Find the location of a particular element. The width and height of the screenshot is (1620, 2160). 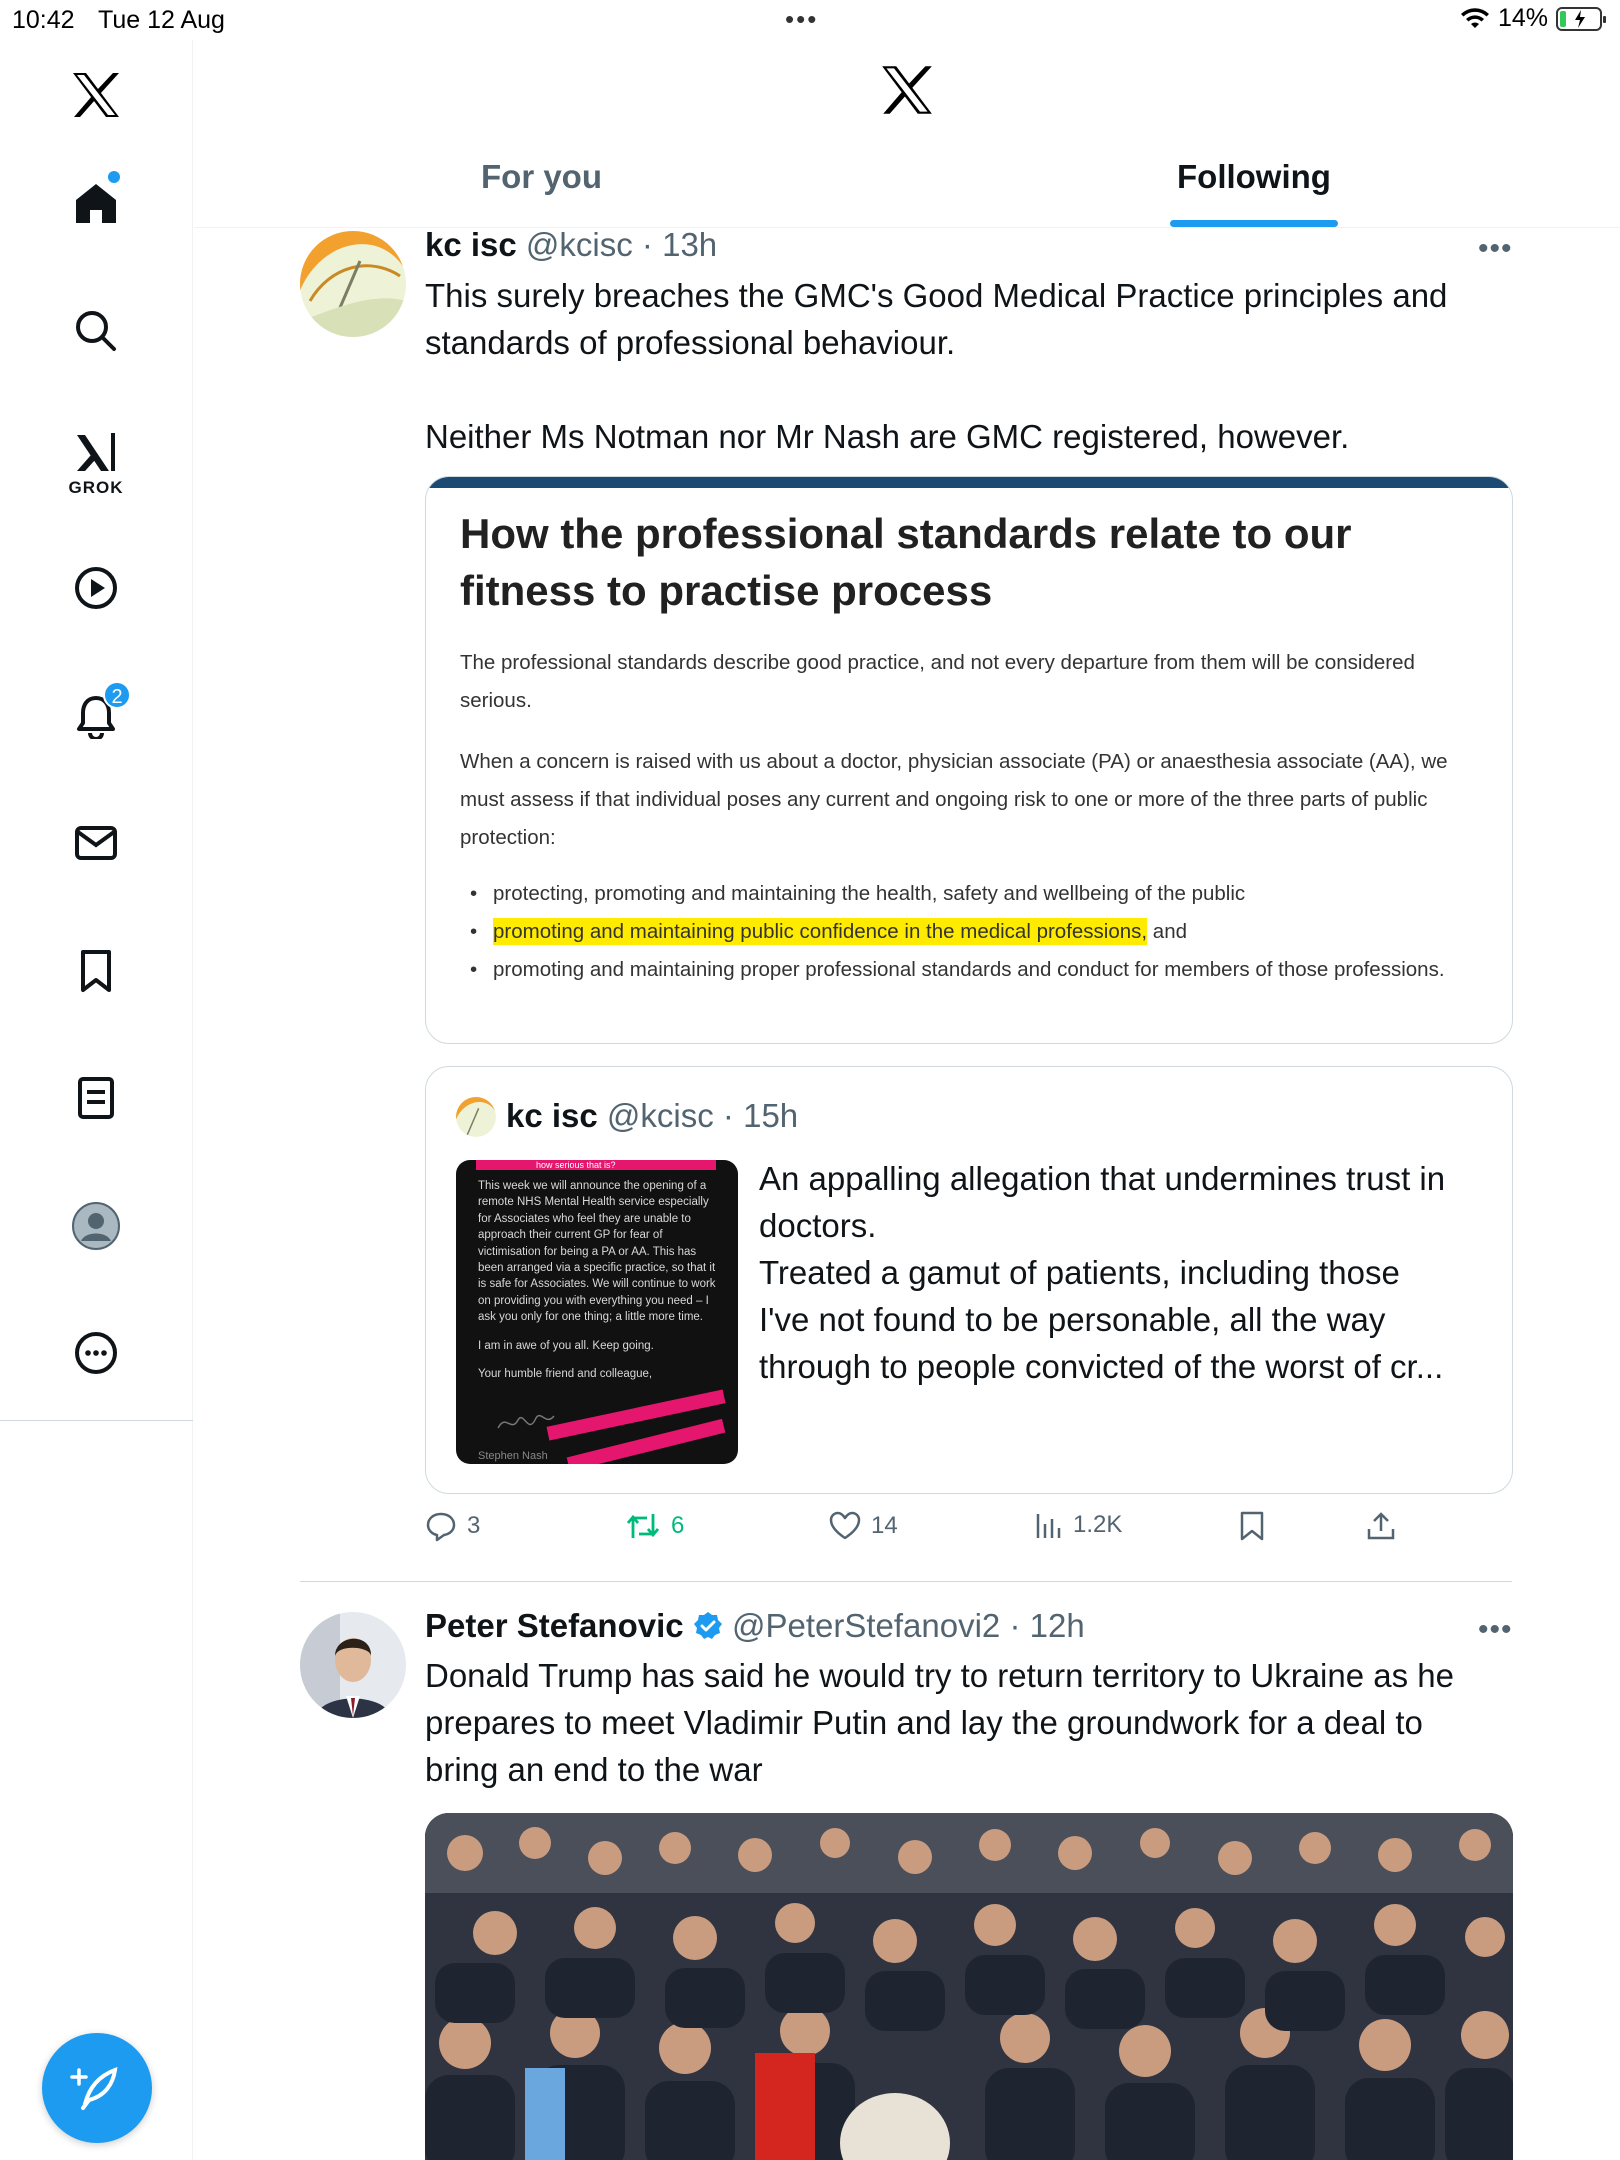

quote-header: kc isc @kcisc · 15h is located at coordinates (652, 1115).